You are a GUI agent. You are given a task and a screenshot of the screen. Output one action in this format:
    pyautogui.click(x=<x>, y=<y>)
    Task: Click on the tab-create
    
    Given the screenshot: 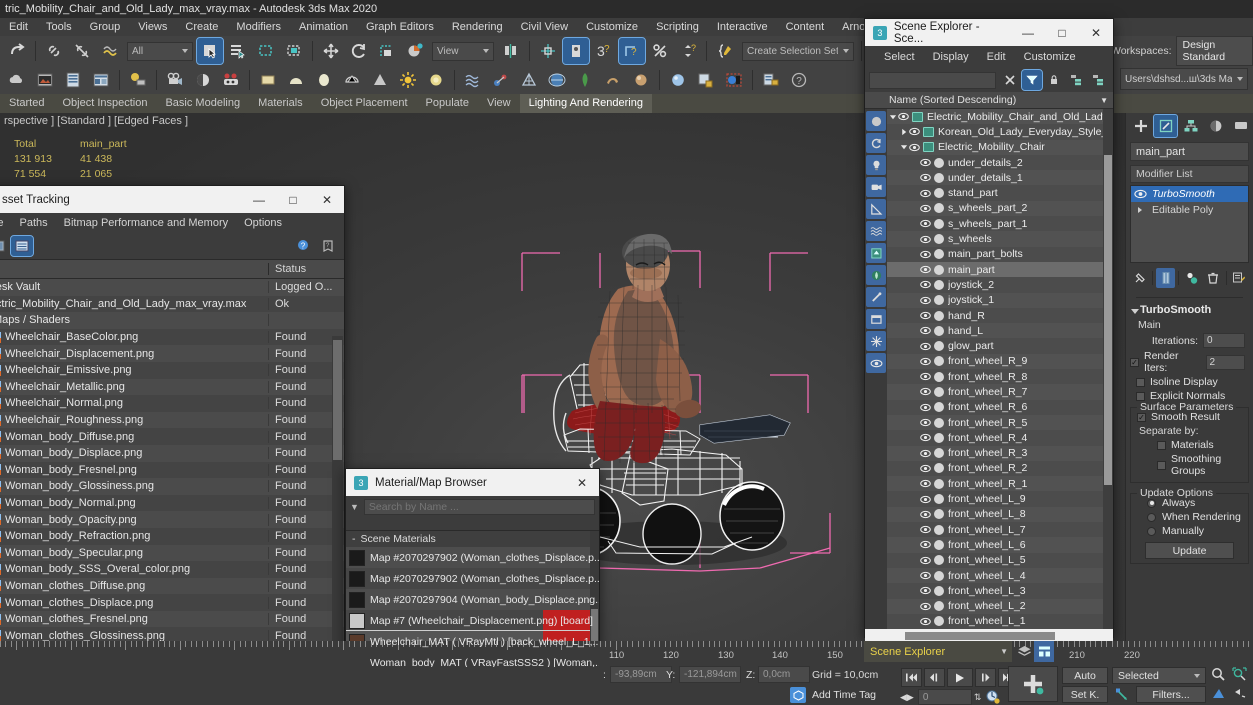 What is the action you would take?
    pyautogui.click(x=1140, y=126)
    